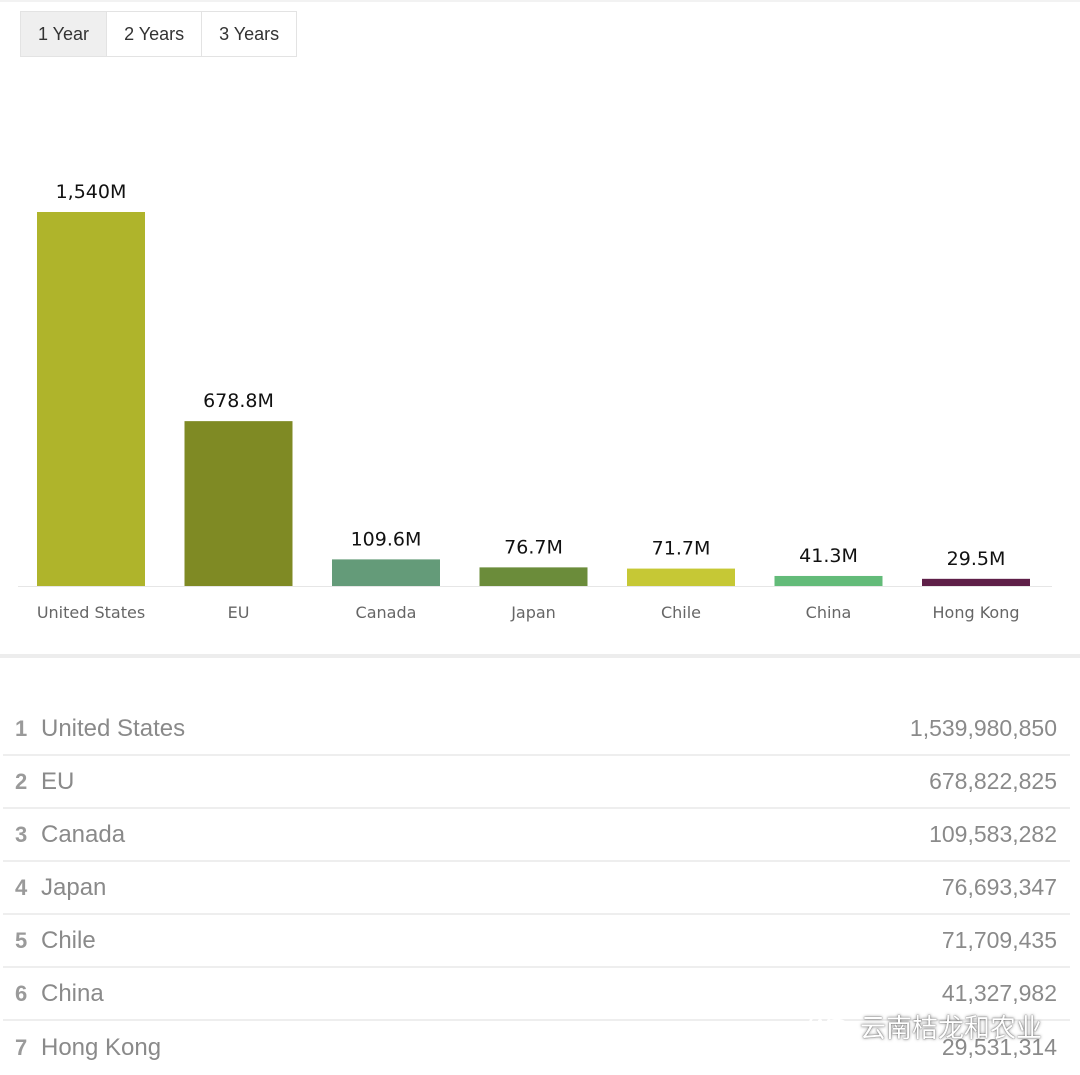 The image size is (1080, 1075). What do you see at coordinates (681, 549) in the screenshot?
I see `data-label: 71.7M` at bounding box center [681, 549].